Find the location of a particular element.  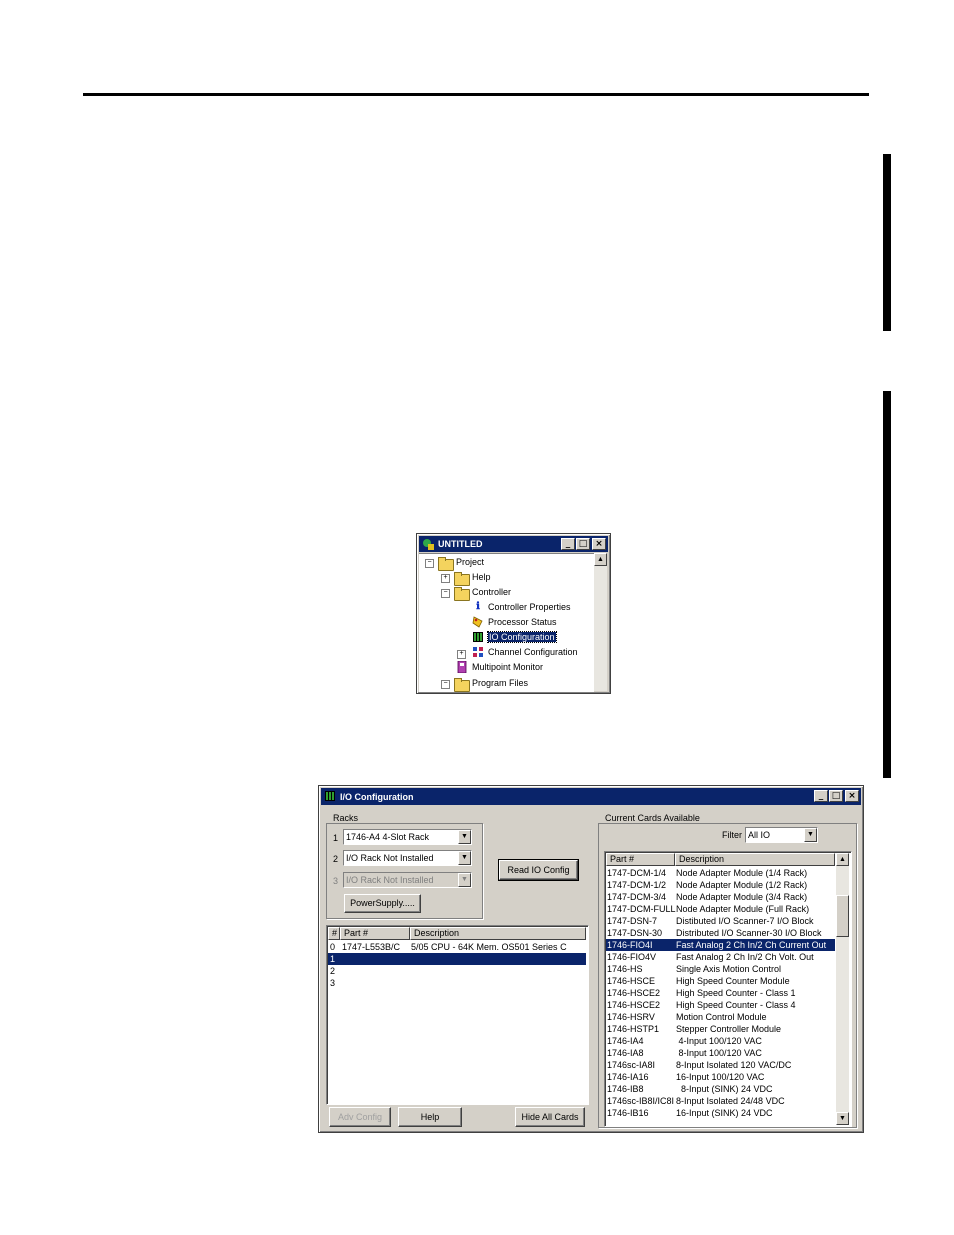

card-part: 1746-FIO4V is located at coordinates (632, 957).